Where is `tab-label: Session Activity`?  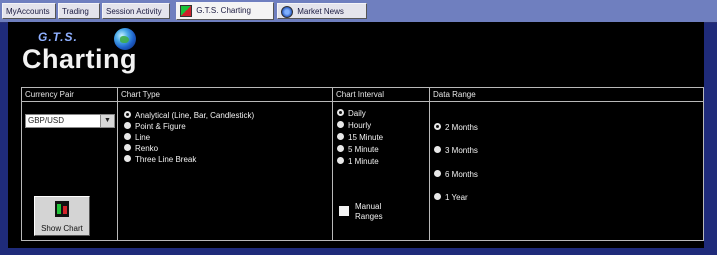
tab-label: Session Activity is located at coordinates (134, 11).